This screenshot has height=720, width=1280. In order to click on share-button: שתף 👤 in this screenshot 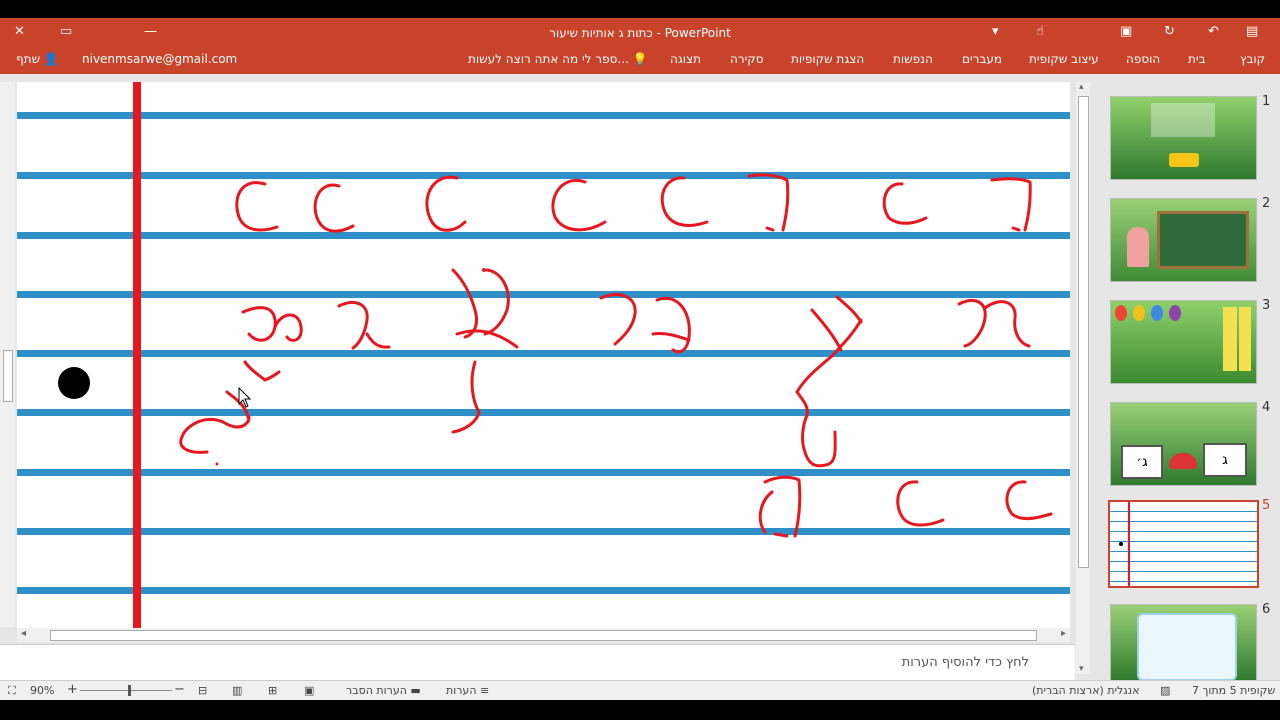, I will do `click(37, 59)`.